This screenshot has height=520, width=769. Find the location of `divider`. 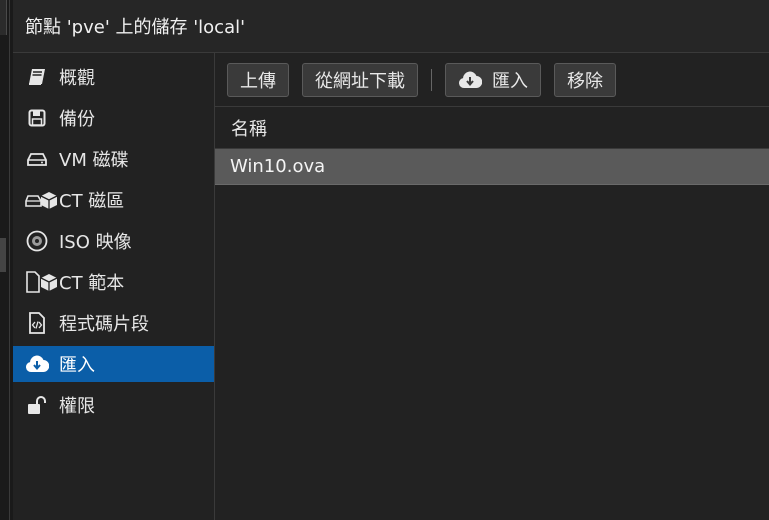

divider is located at coordinates (9, 260).